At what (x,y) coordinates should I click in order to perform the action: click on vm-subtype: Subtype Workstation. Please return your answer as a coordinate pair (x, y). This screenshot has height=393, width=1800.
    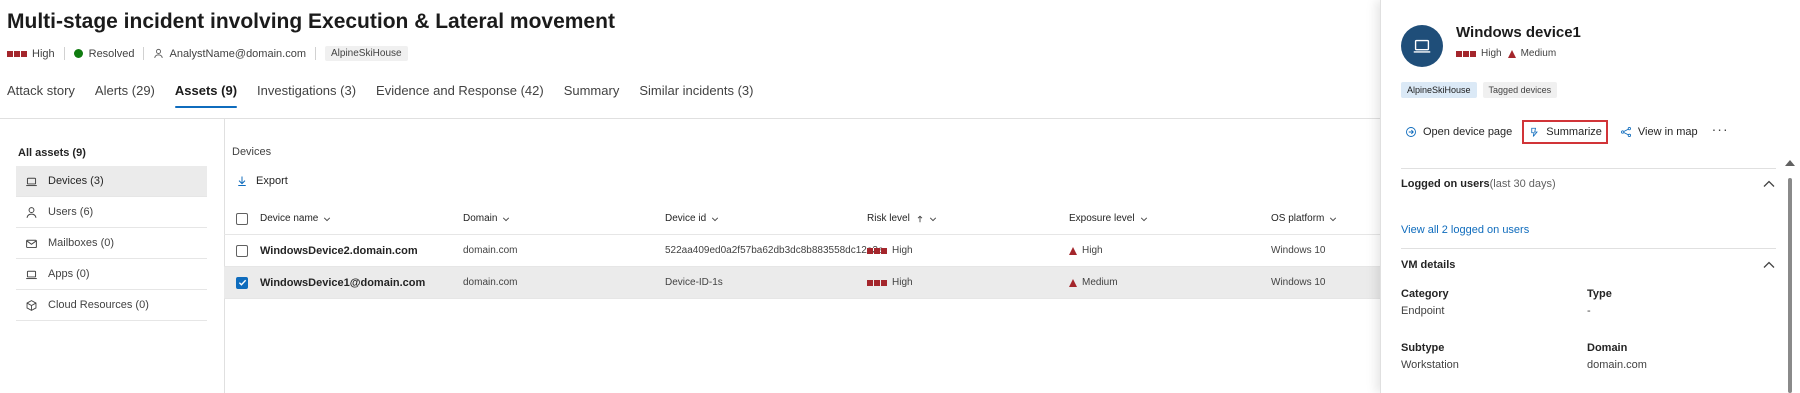
    Looking at the image, I should click on (1430, 356).